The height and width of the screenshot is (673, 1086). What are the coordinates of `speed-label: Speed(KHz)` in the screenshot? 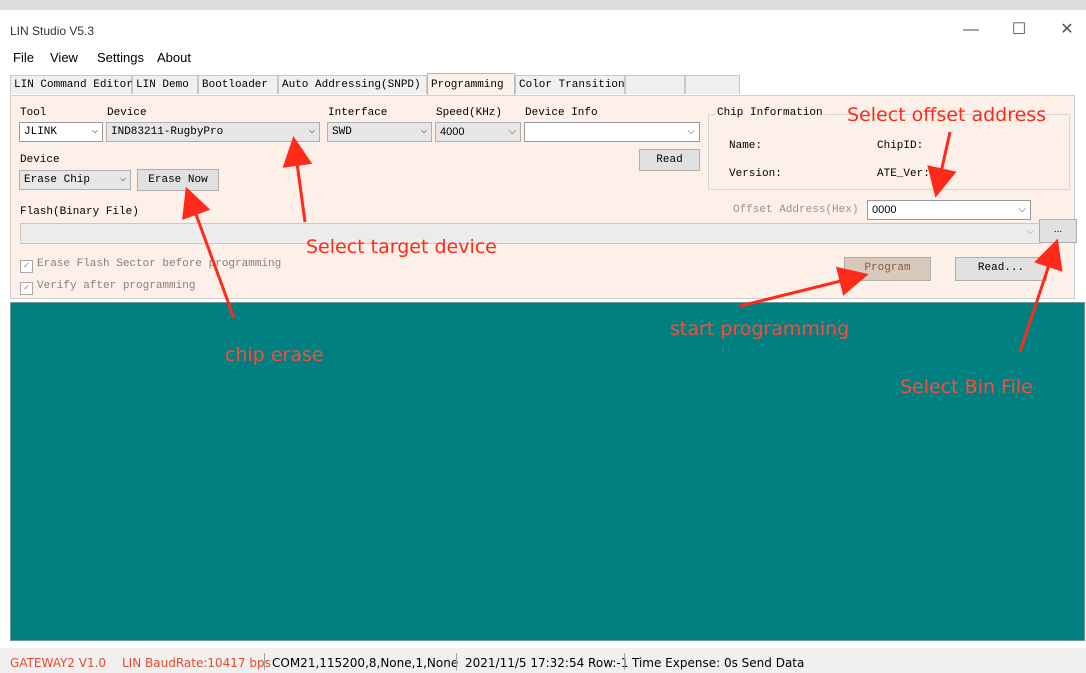 It's located at (469, 113).